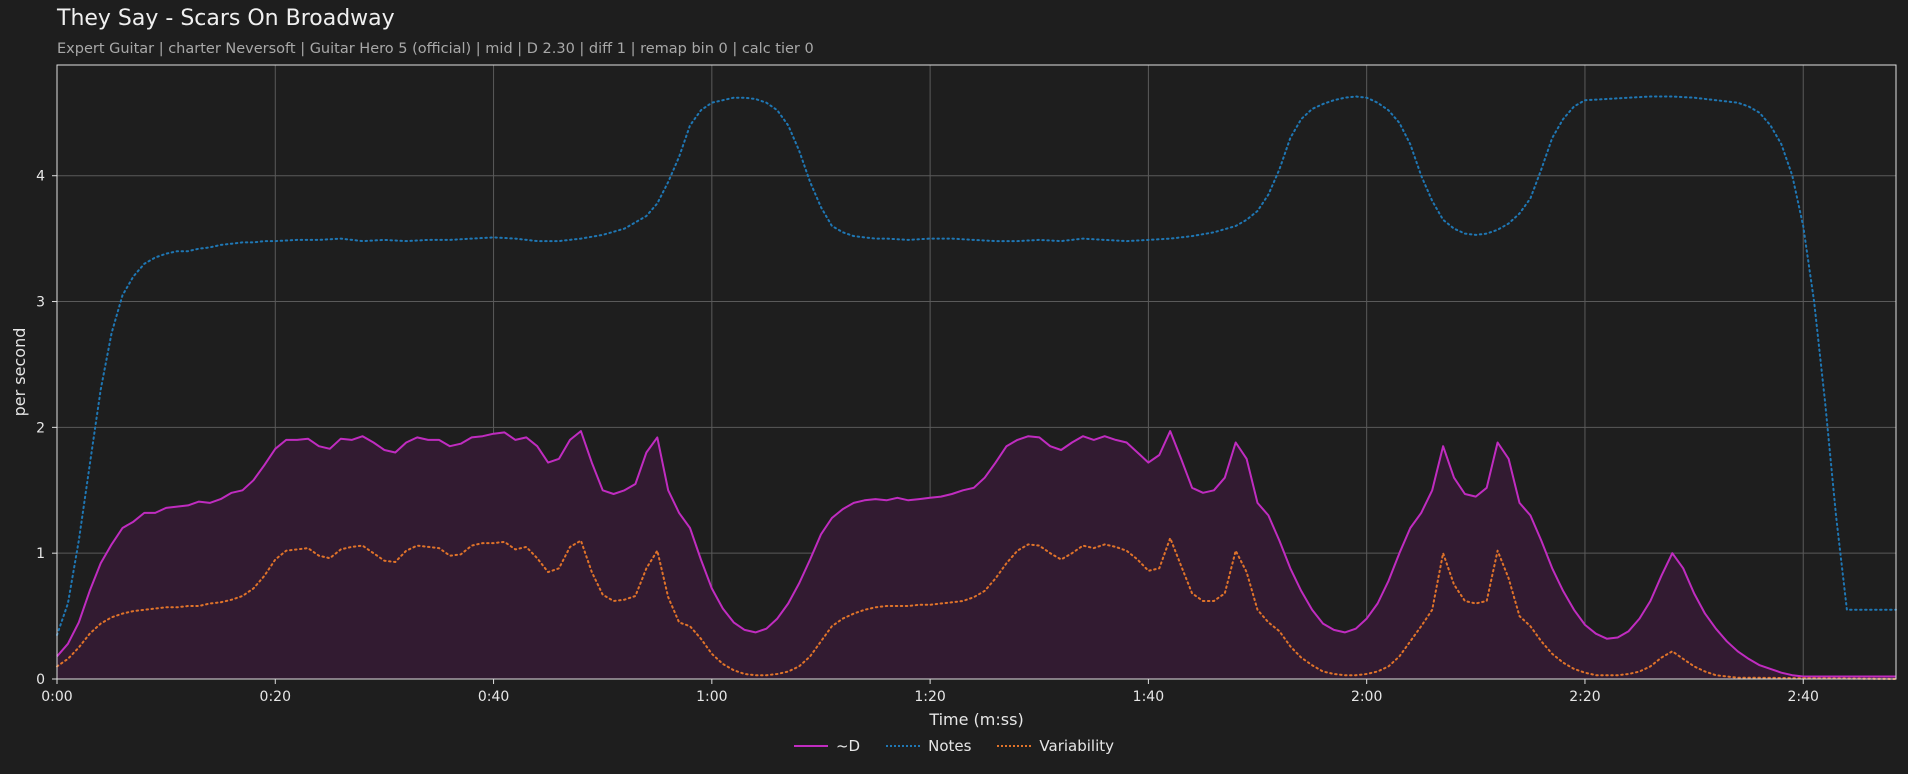  What do you see at coordinates (40, 303) in the screenshot?
I see `y-tick-label: 3` at bounding box center [40, 303].